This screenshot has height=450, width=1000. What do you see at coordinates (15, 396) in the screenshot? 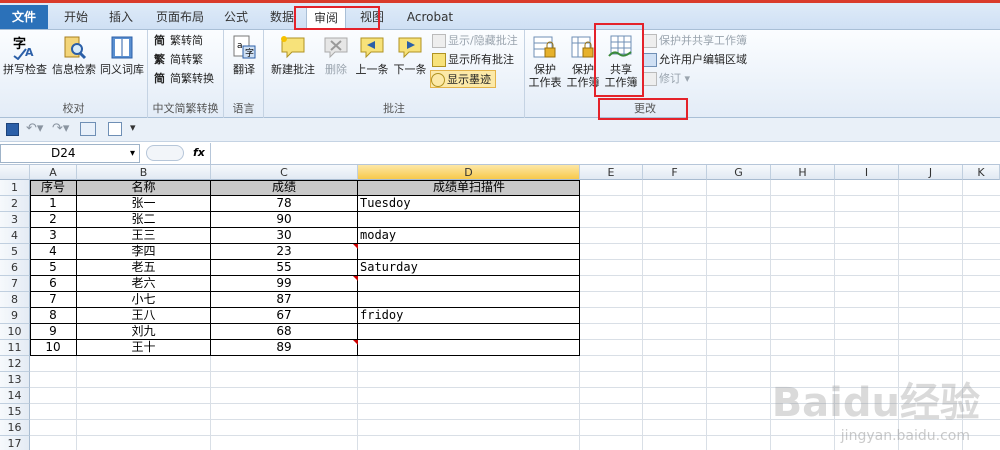
I see `row-header: 14` at bounding box center [15, 396].